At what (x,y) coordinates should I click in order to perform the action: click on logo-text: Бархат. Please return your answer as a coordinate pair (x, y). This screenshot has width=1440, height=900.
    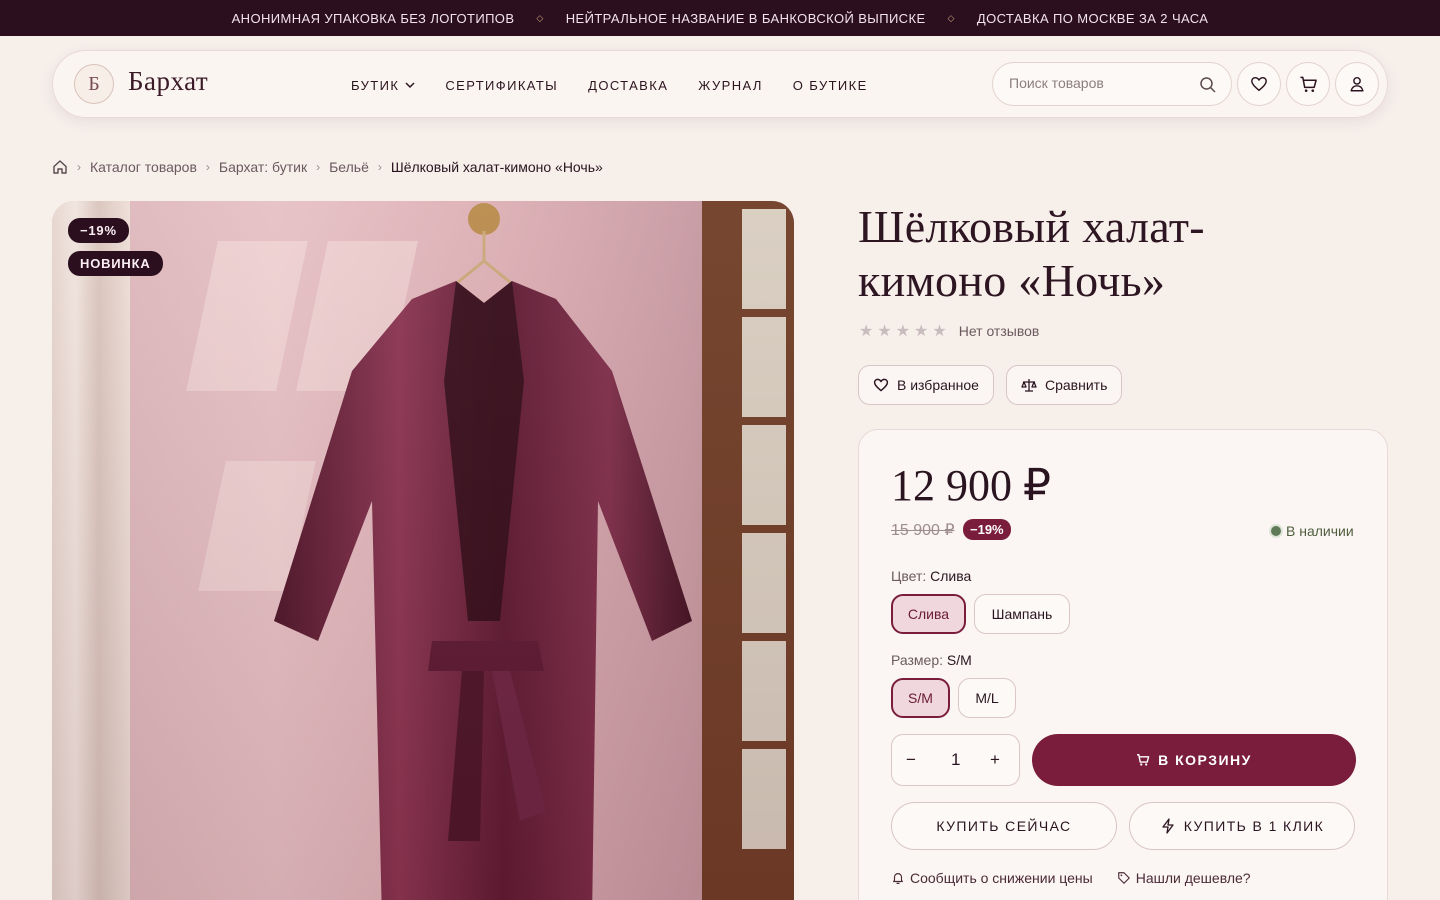
    Looking at the image, I should click on (168, 81).